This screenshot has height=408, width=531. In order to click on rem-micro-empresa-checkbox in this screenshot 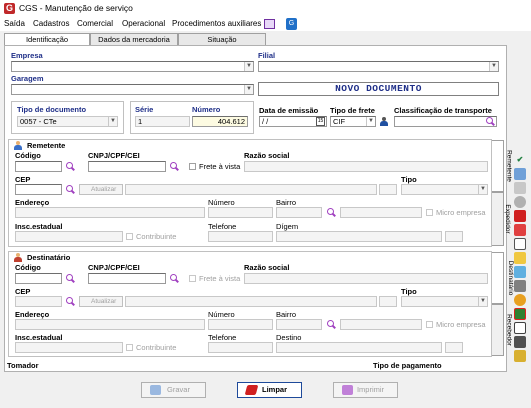, I will do `click(429, 212)`.